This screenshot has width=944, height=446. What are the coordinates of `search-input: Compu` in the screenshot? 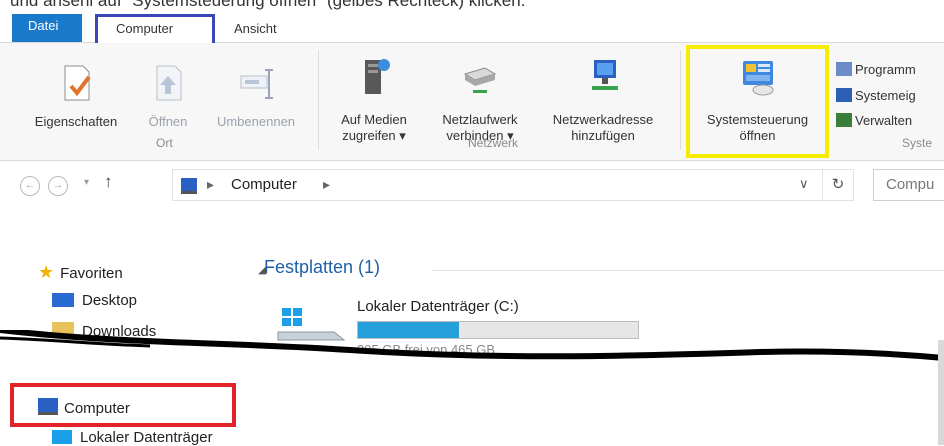 It's located at (908, 185).